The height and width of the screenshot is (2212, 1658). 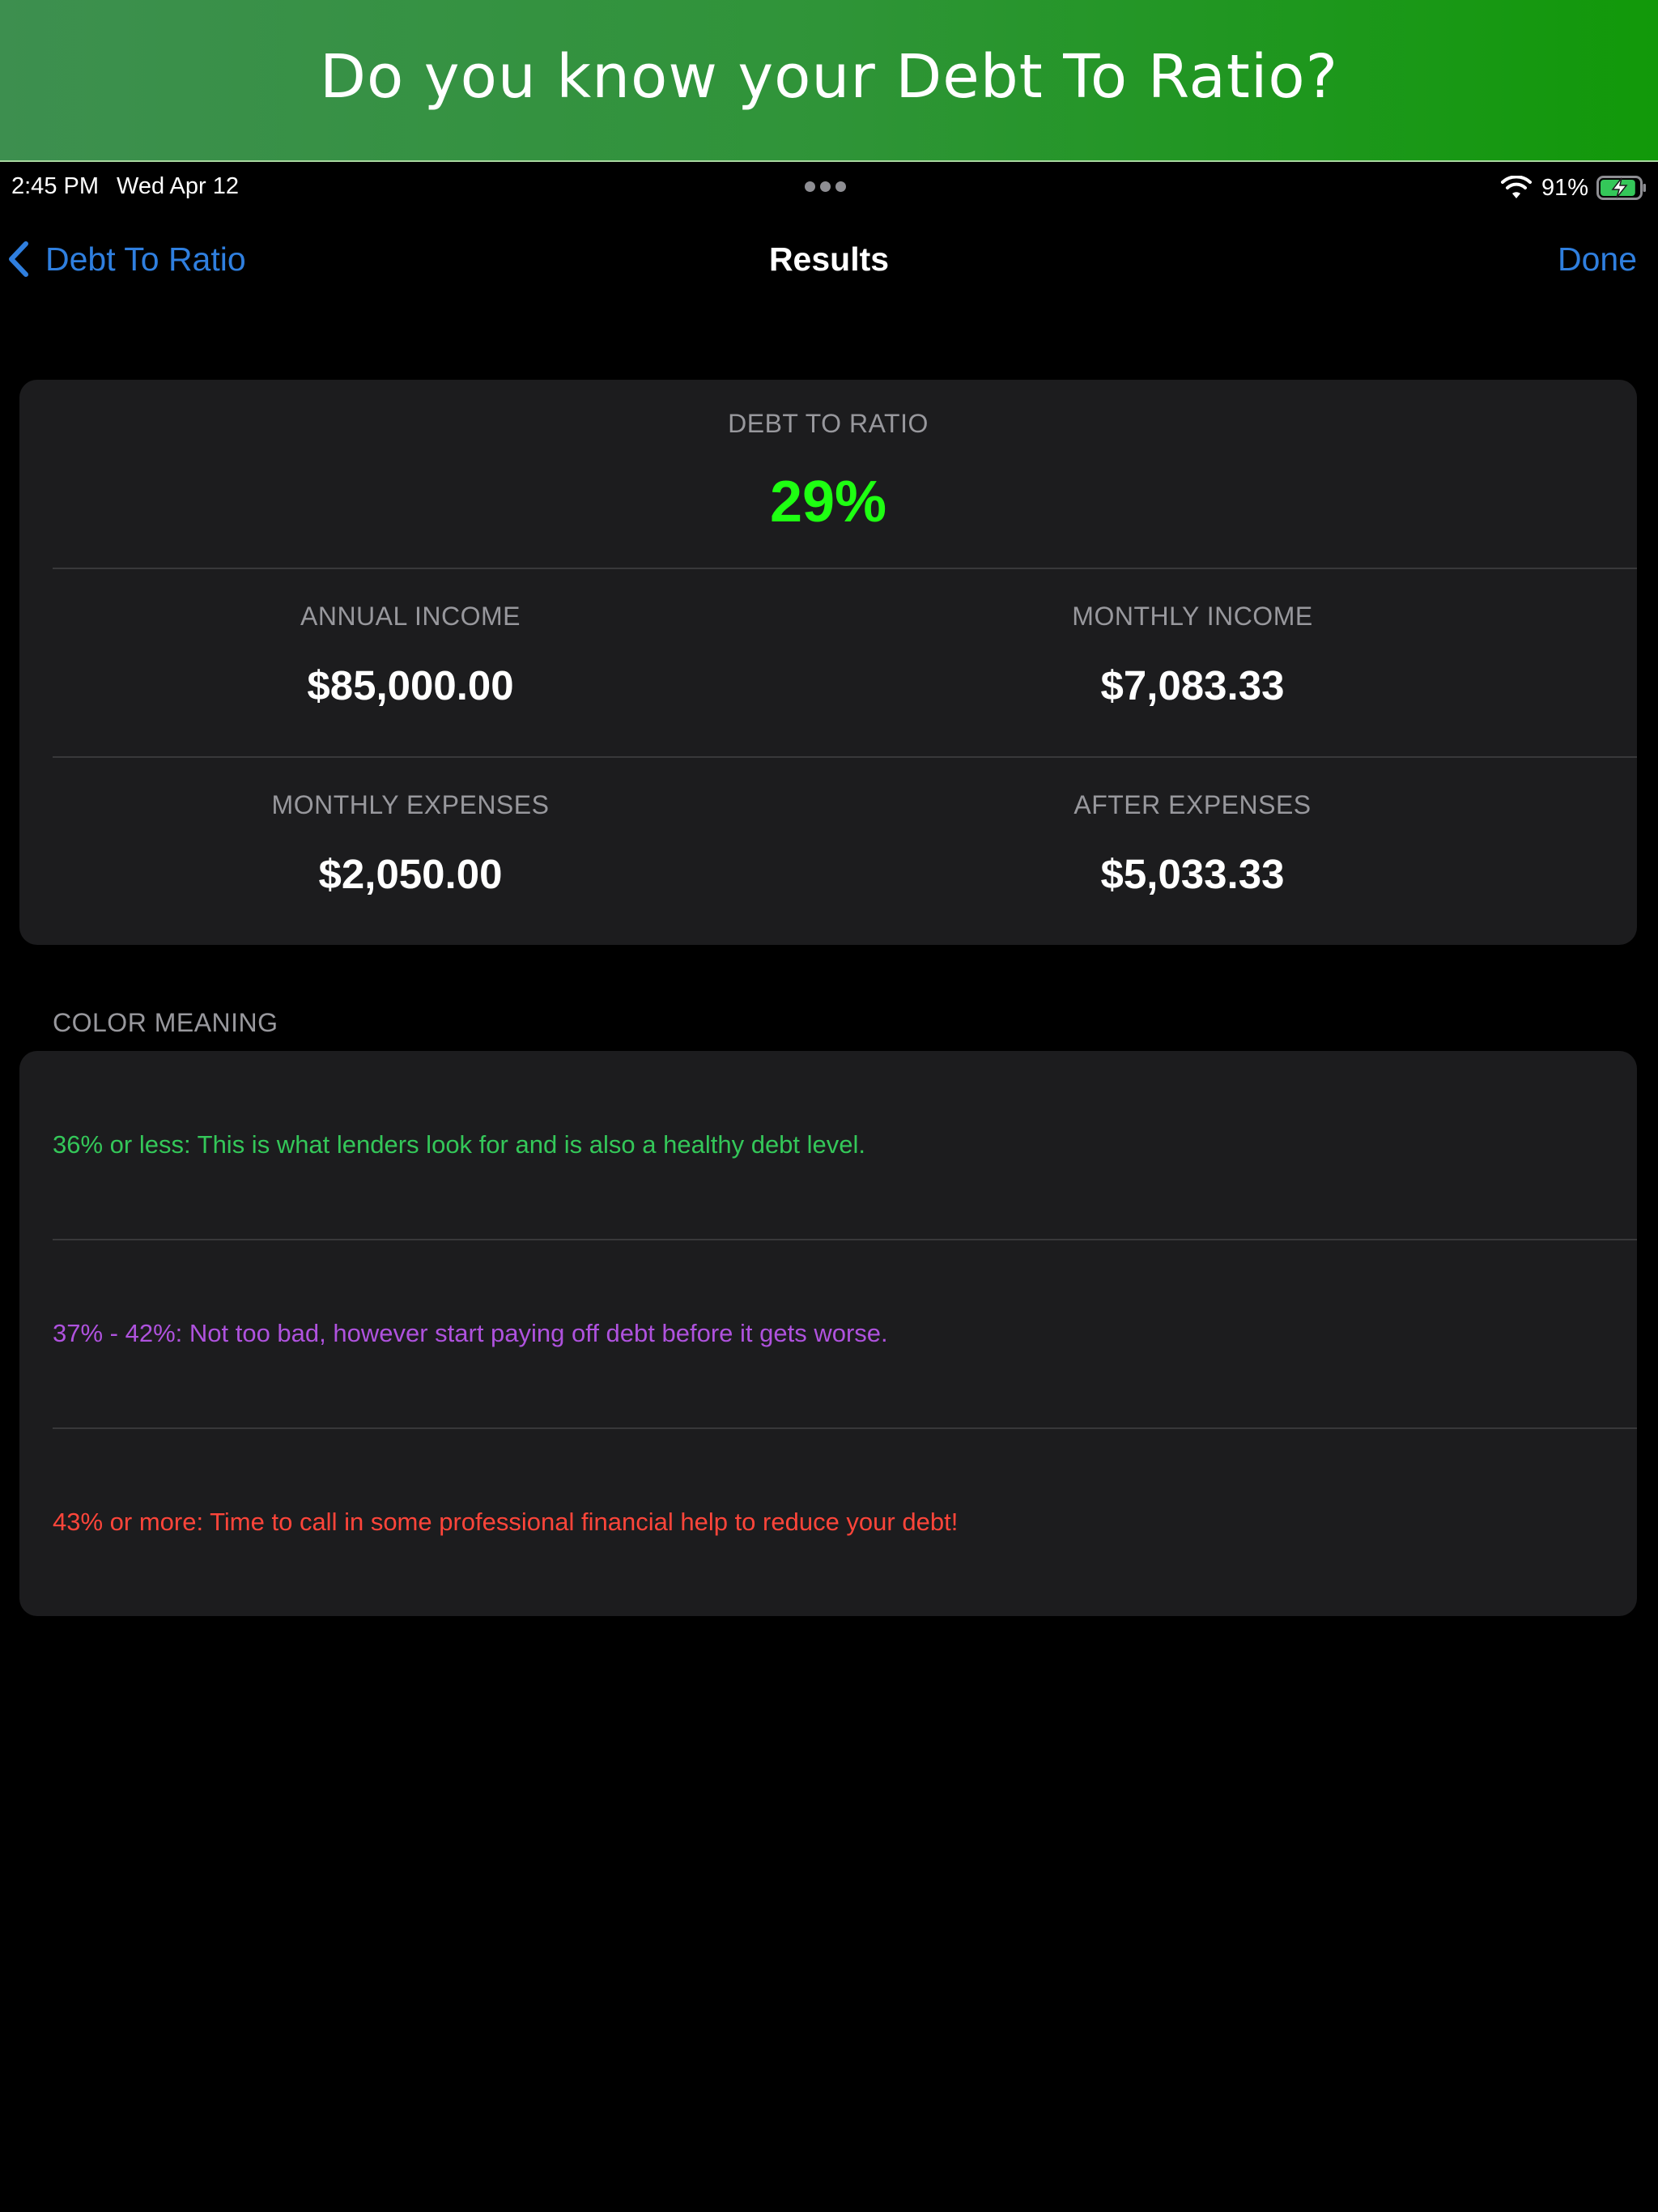 I want to click on battery-percent: 91%, so click(x=1564, y=187).